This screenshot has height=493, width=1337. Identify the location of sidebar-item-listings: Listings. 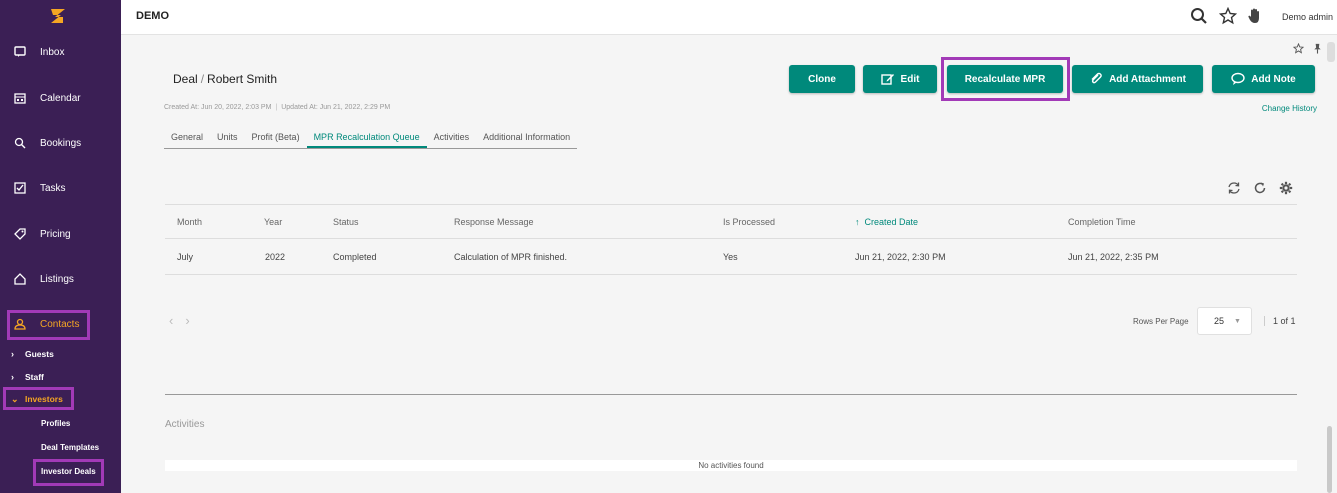
(60, 279).